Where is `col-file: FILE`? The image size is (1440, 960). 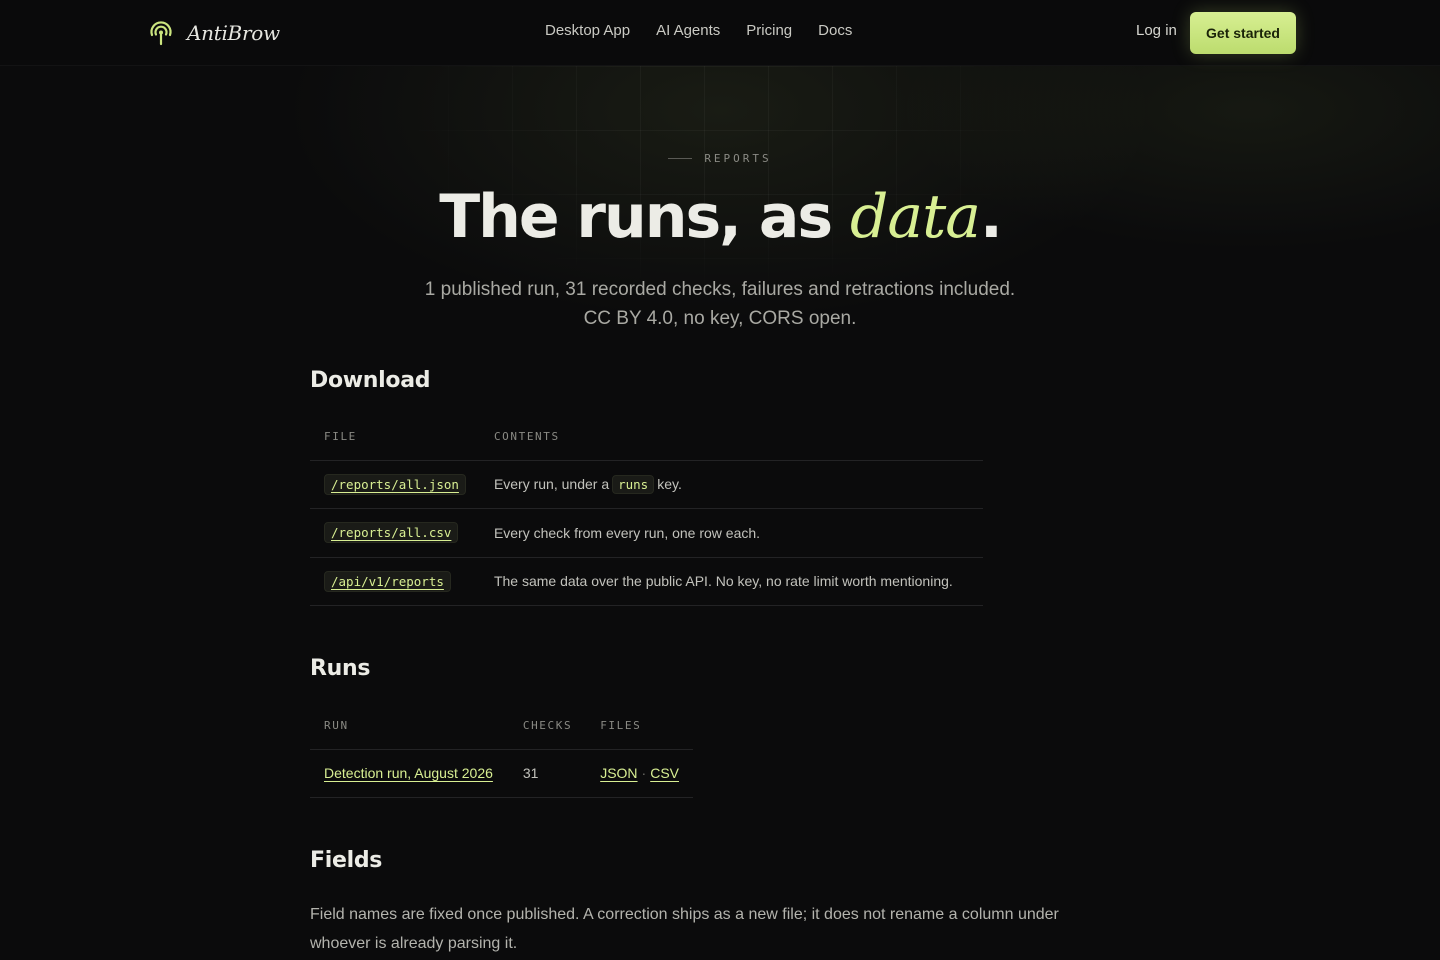
col-file: FILE is located at coordinates (395, 437).